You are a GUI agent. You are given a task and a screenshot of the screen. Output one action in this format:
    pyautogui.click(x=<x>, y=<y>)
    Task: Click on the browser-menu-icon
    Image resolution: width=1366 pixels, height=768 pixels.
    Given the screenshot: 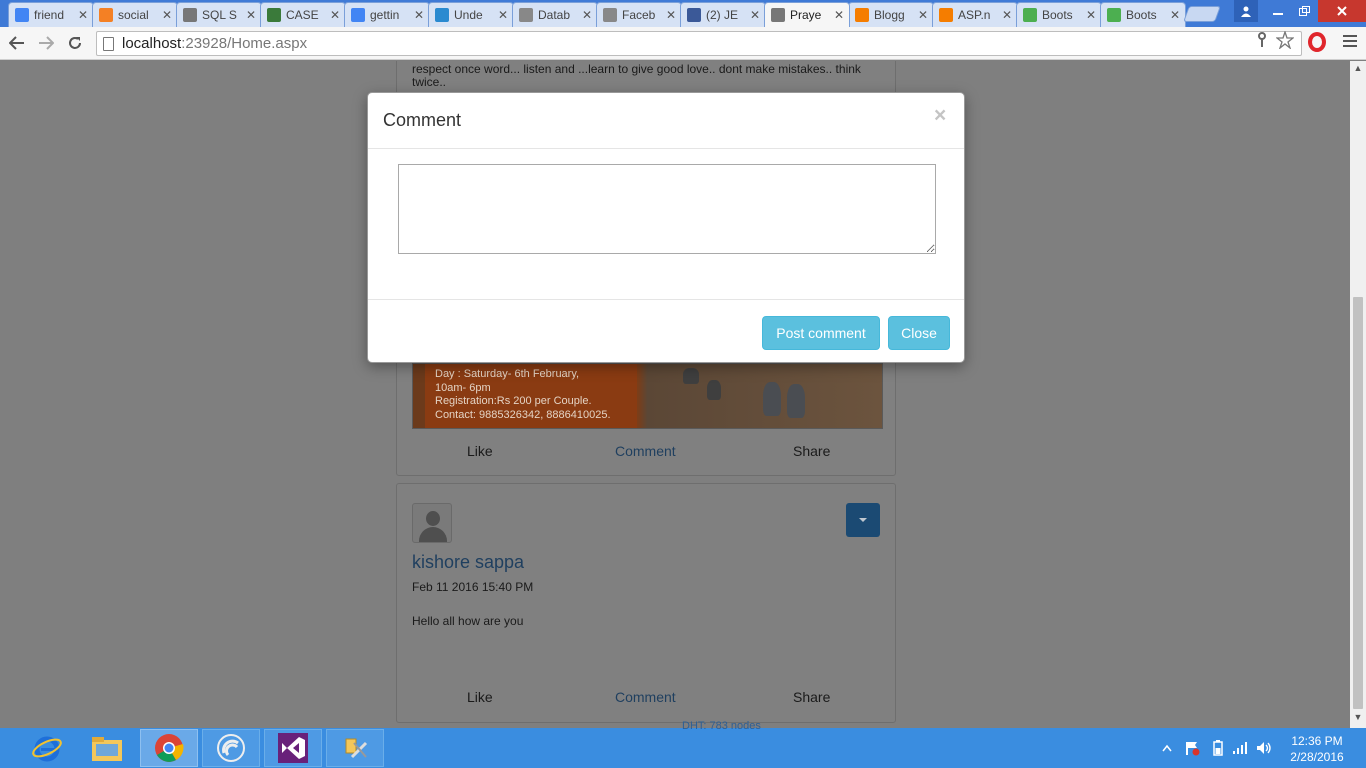 What is the action you would take?
    pyautogui.click(x=1350, y=43)
    